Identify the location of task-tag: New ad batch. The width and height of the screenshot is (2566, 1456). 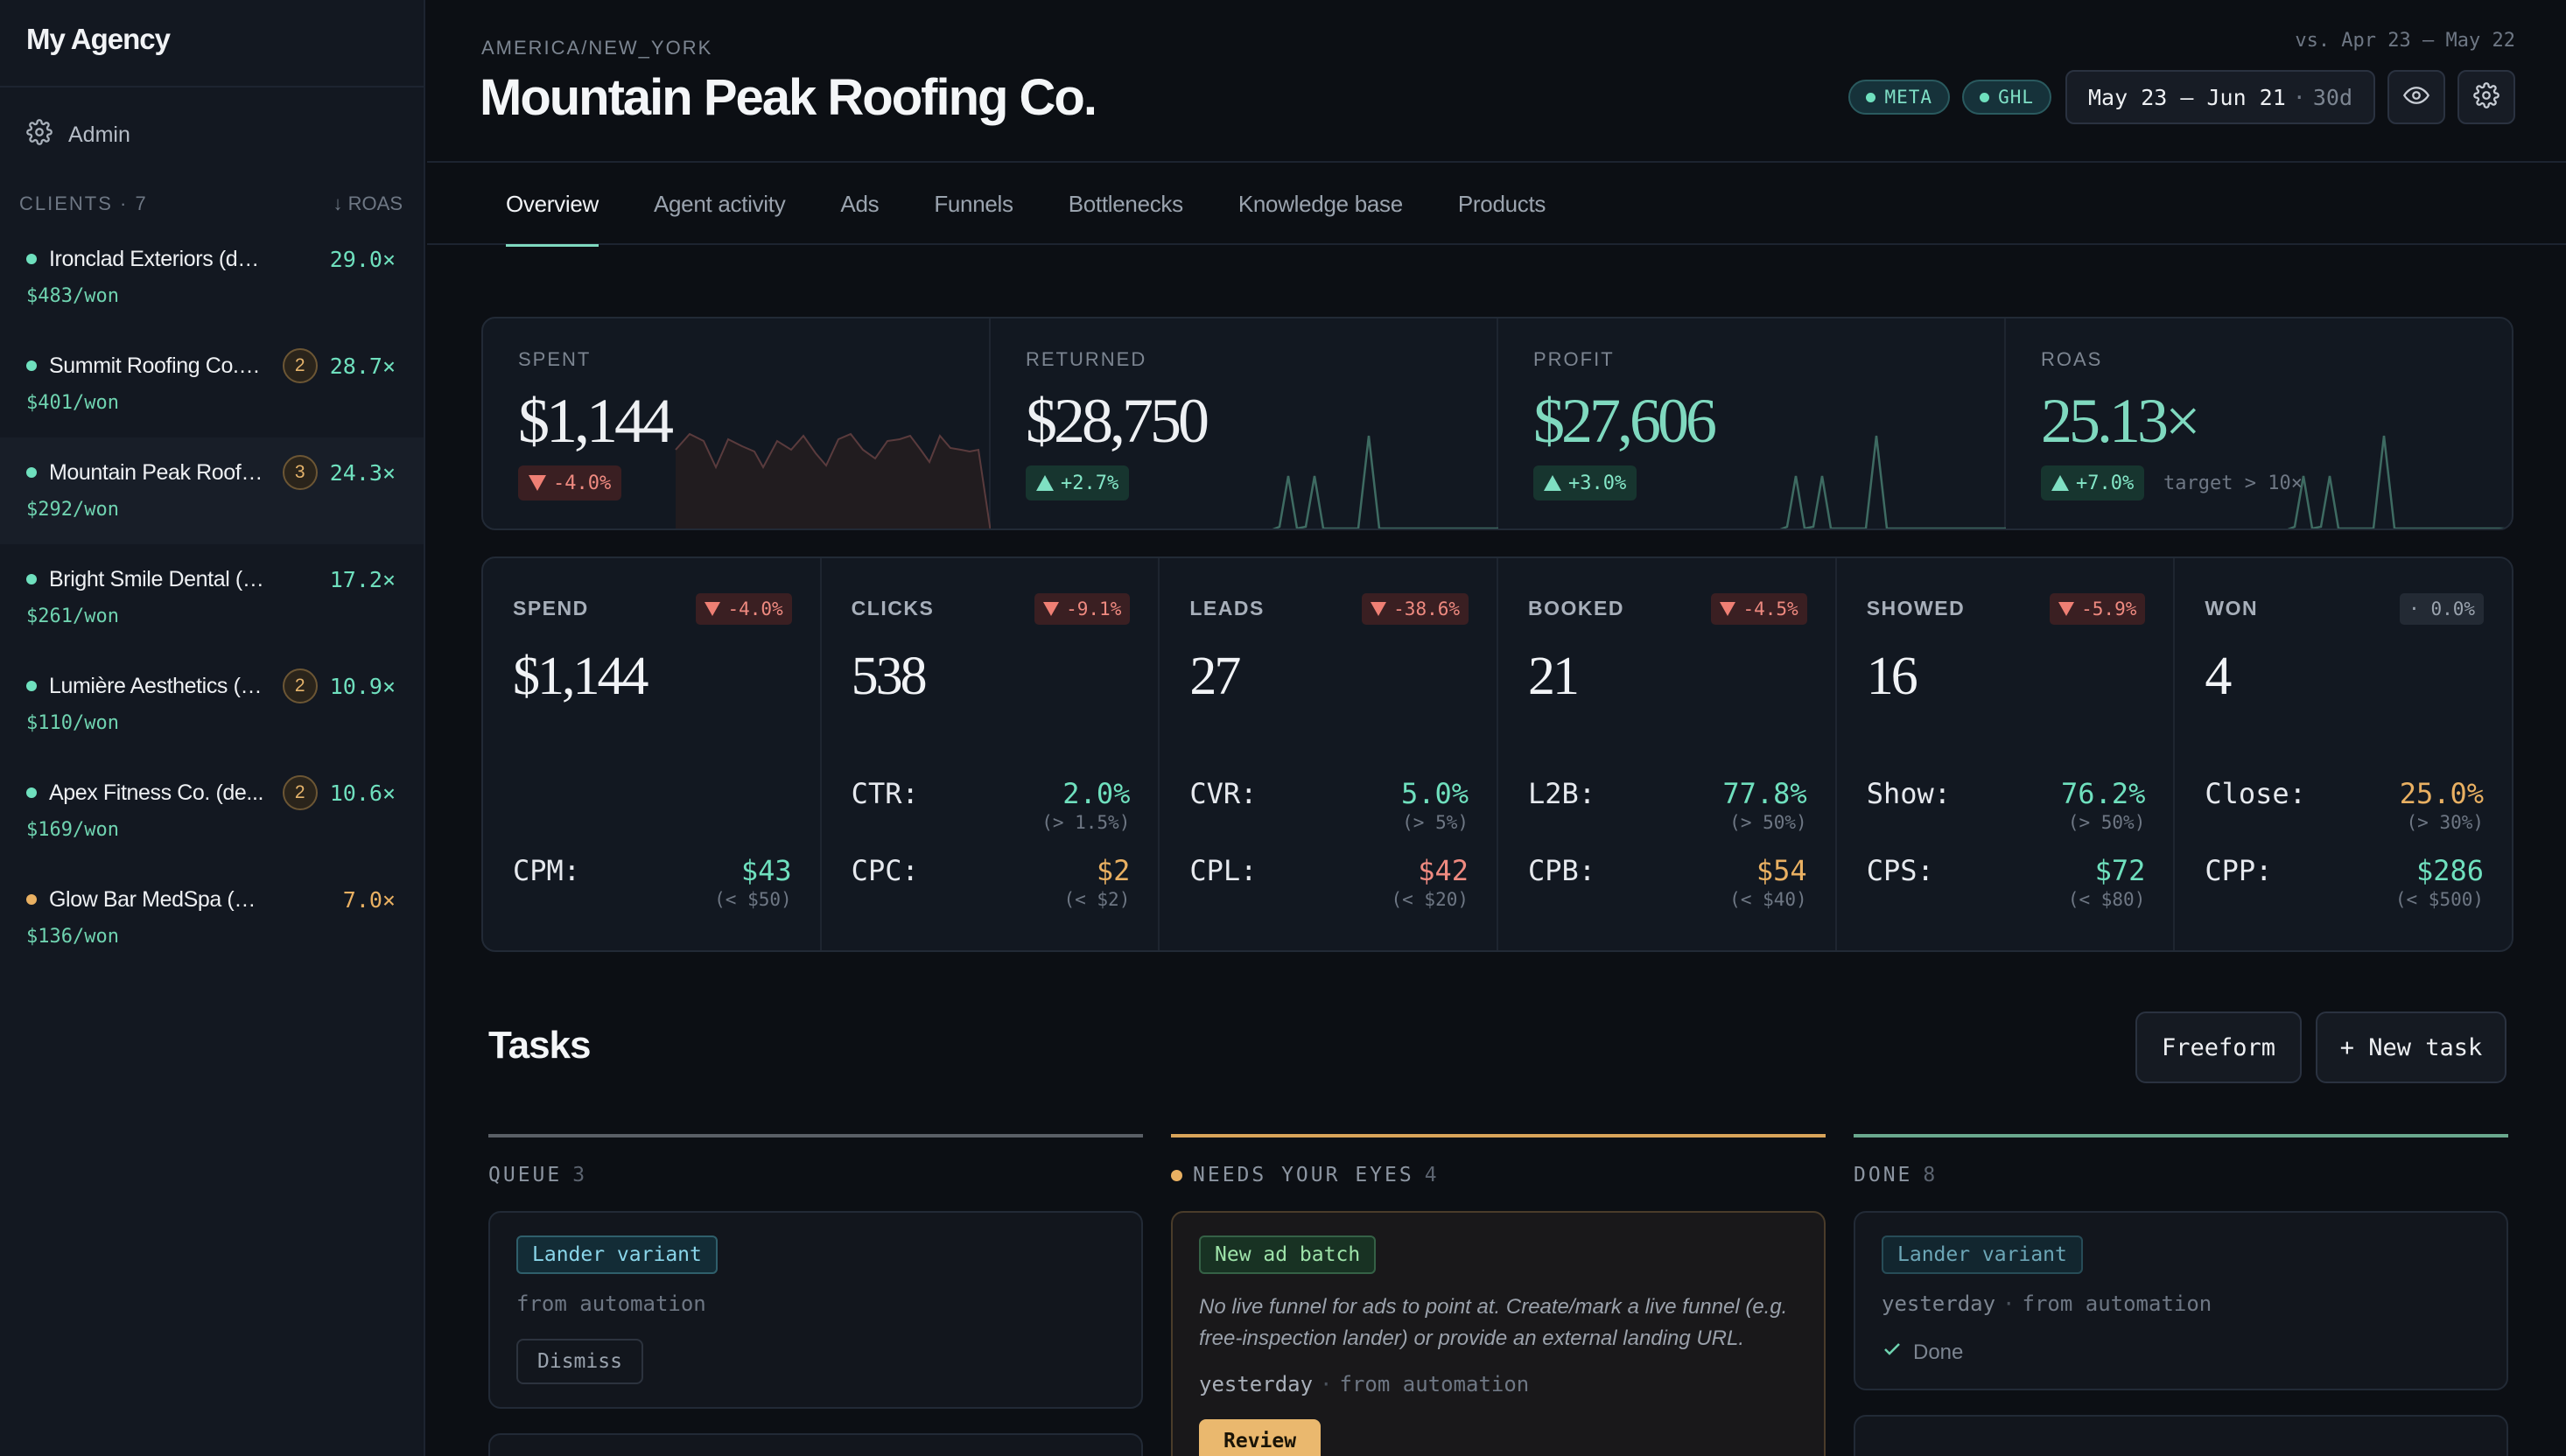
(1288, 1255).